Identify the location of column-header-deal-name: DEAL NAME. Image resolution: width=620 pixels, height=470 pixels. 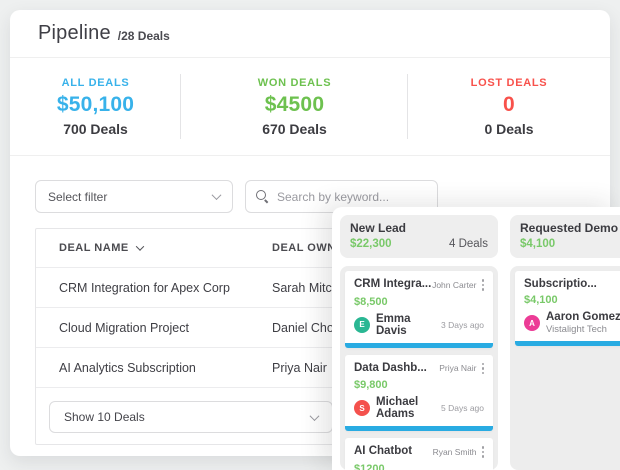
(142, 248).